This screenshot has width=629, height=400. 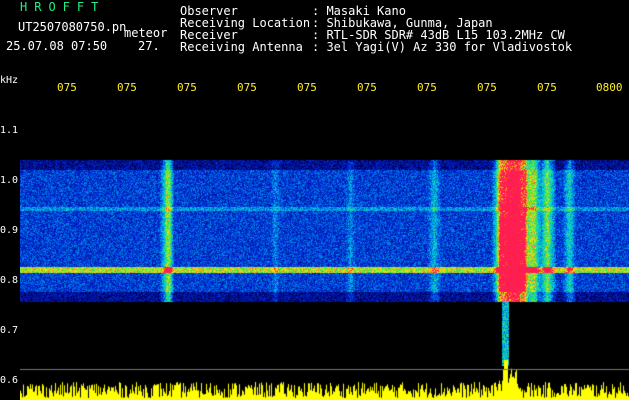 What do you see at coordinates (149, 46) in the screenshot?
I see `frame-count: 27.` at bounding box center [149, 46].